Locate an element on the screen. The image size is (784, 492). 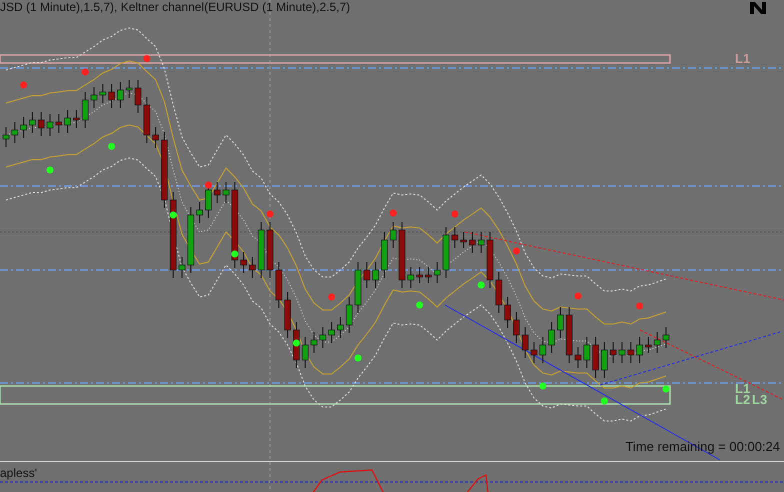
subwindow-label: apless' is located at coordinates (18, 473).